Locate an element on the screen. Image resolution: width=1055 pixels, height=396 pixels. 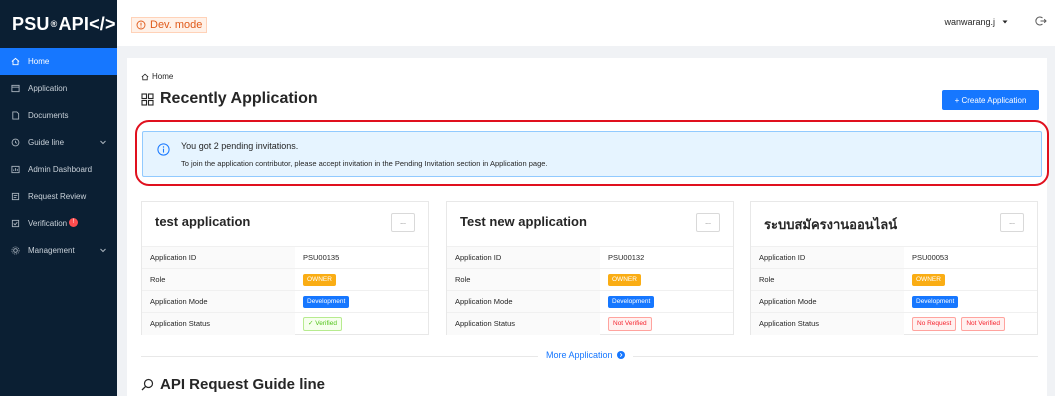
sidebar-item-label: Management is located at coordinates (51, 250).